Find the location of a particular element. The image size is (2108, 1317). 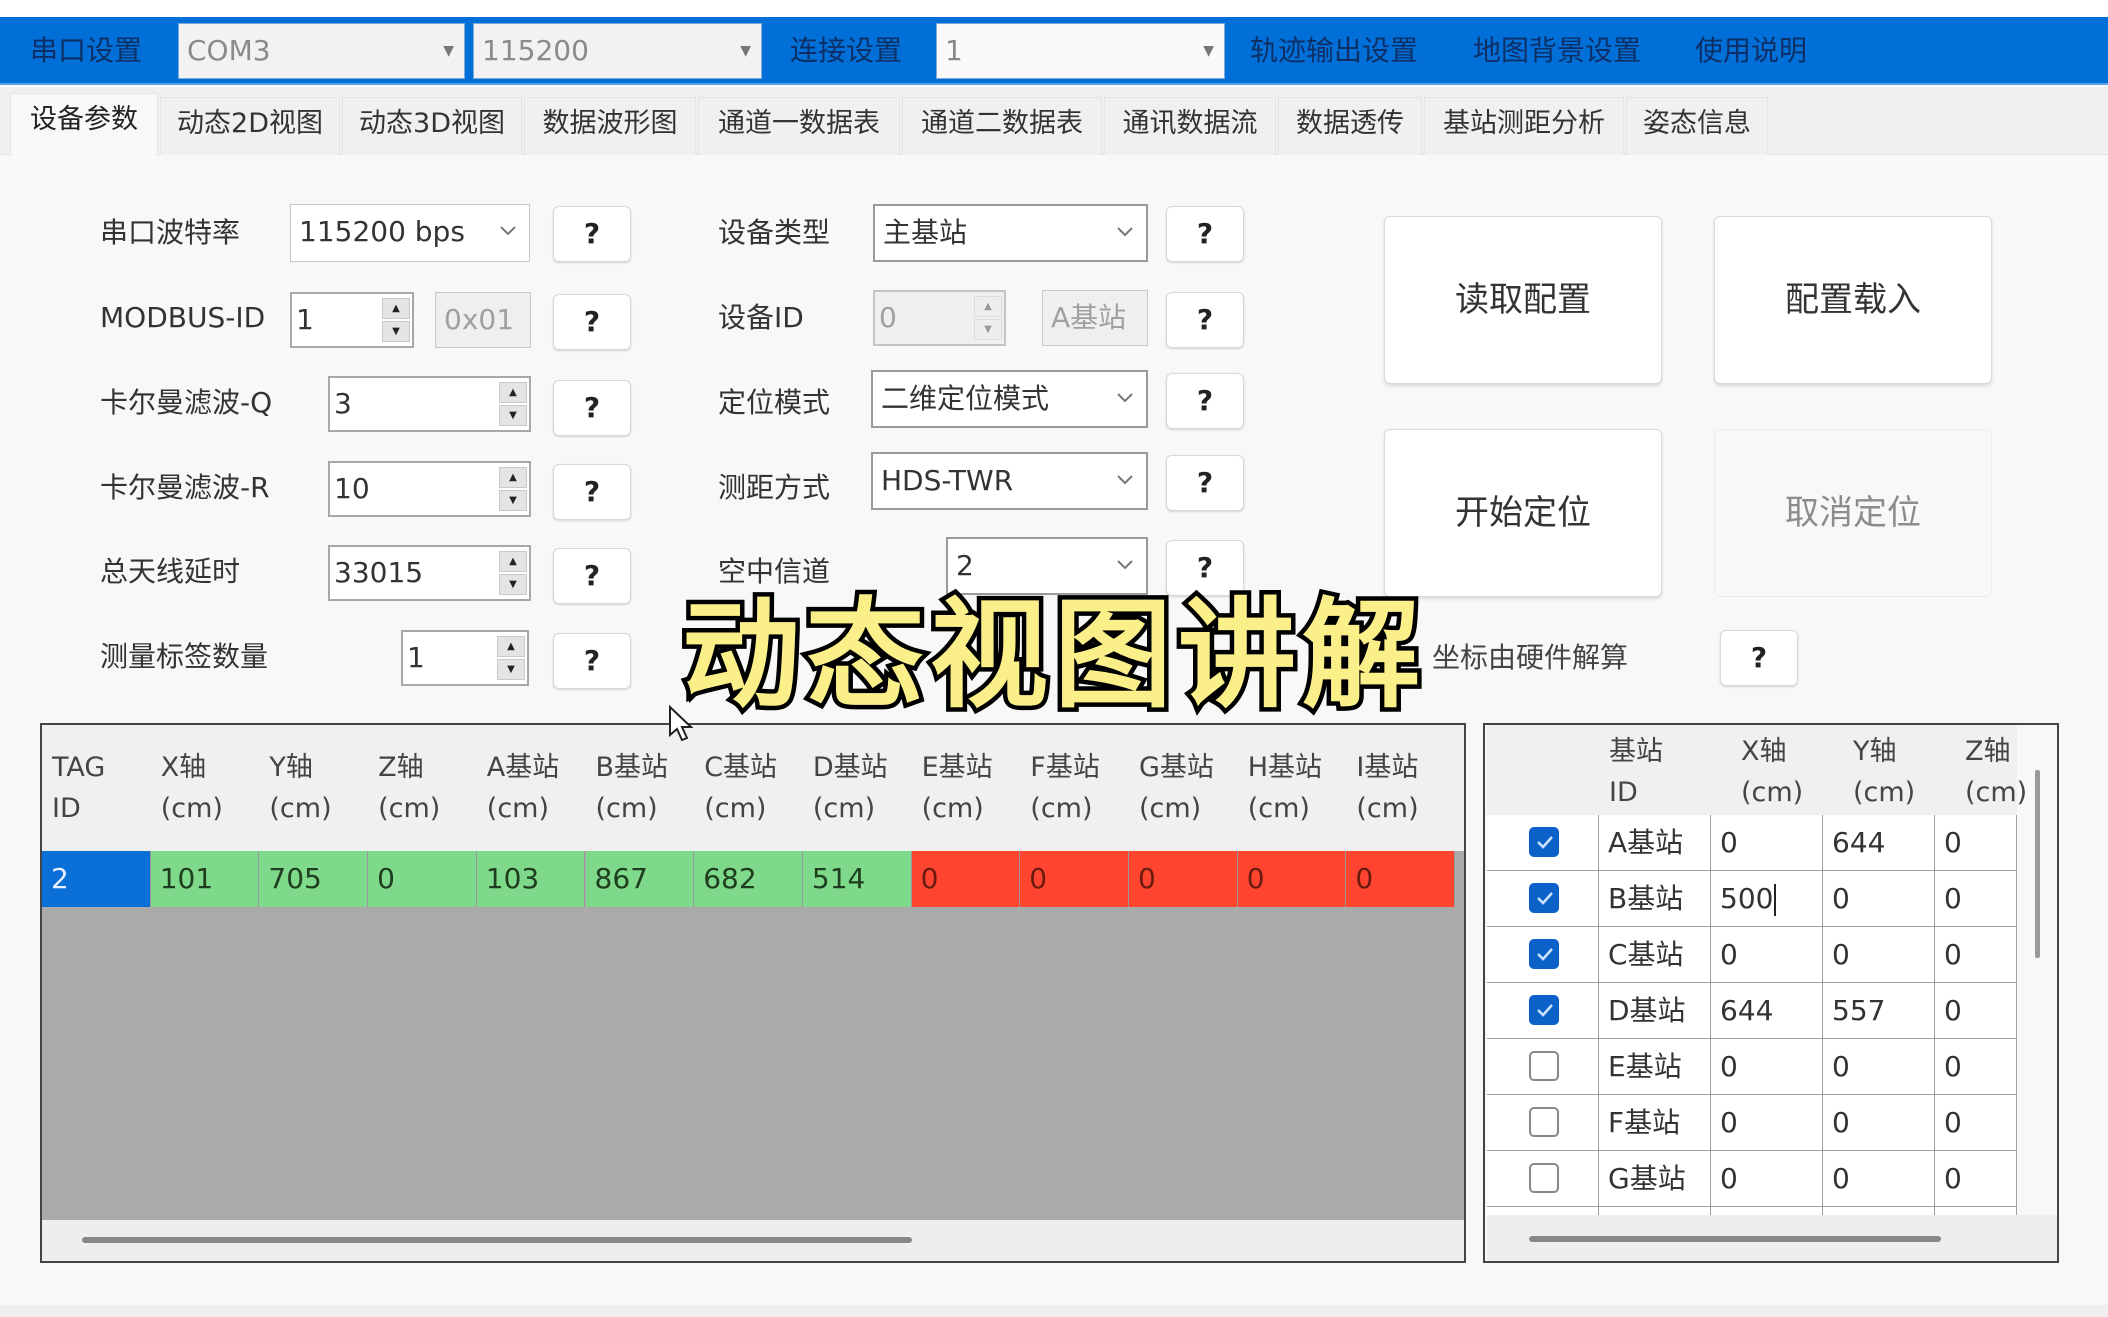

tag-table-hscrollbar-thumb is located at coordinates (497, 1240).